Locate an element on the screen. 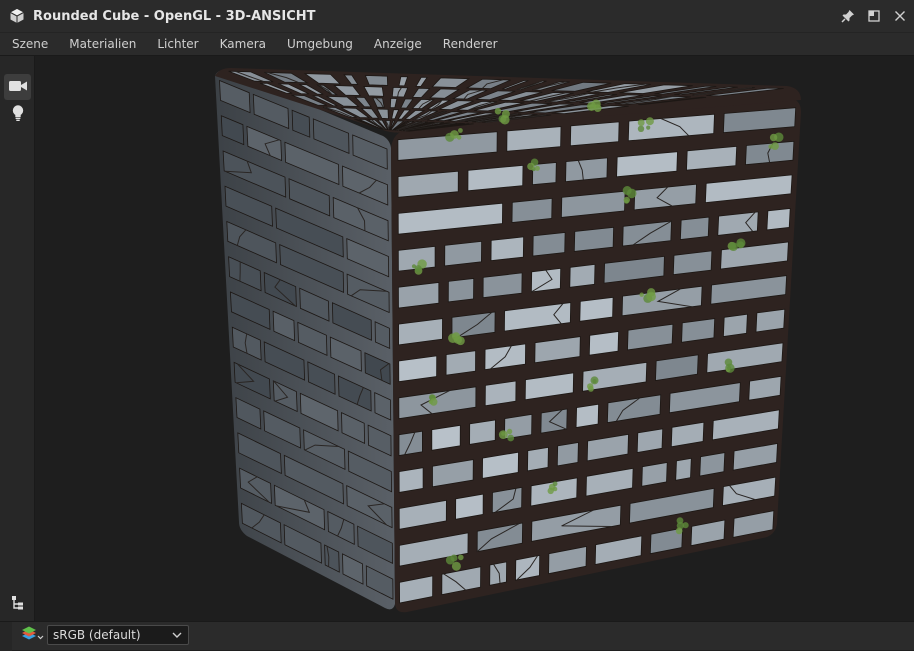 This screenshot has height=651, width=914. menu-camera: Kamera is located at coordinates (242, 44).